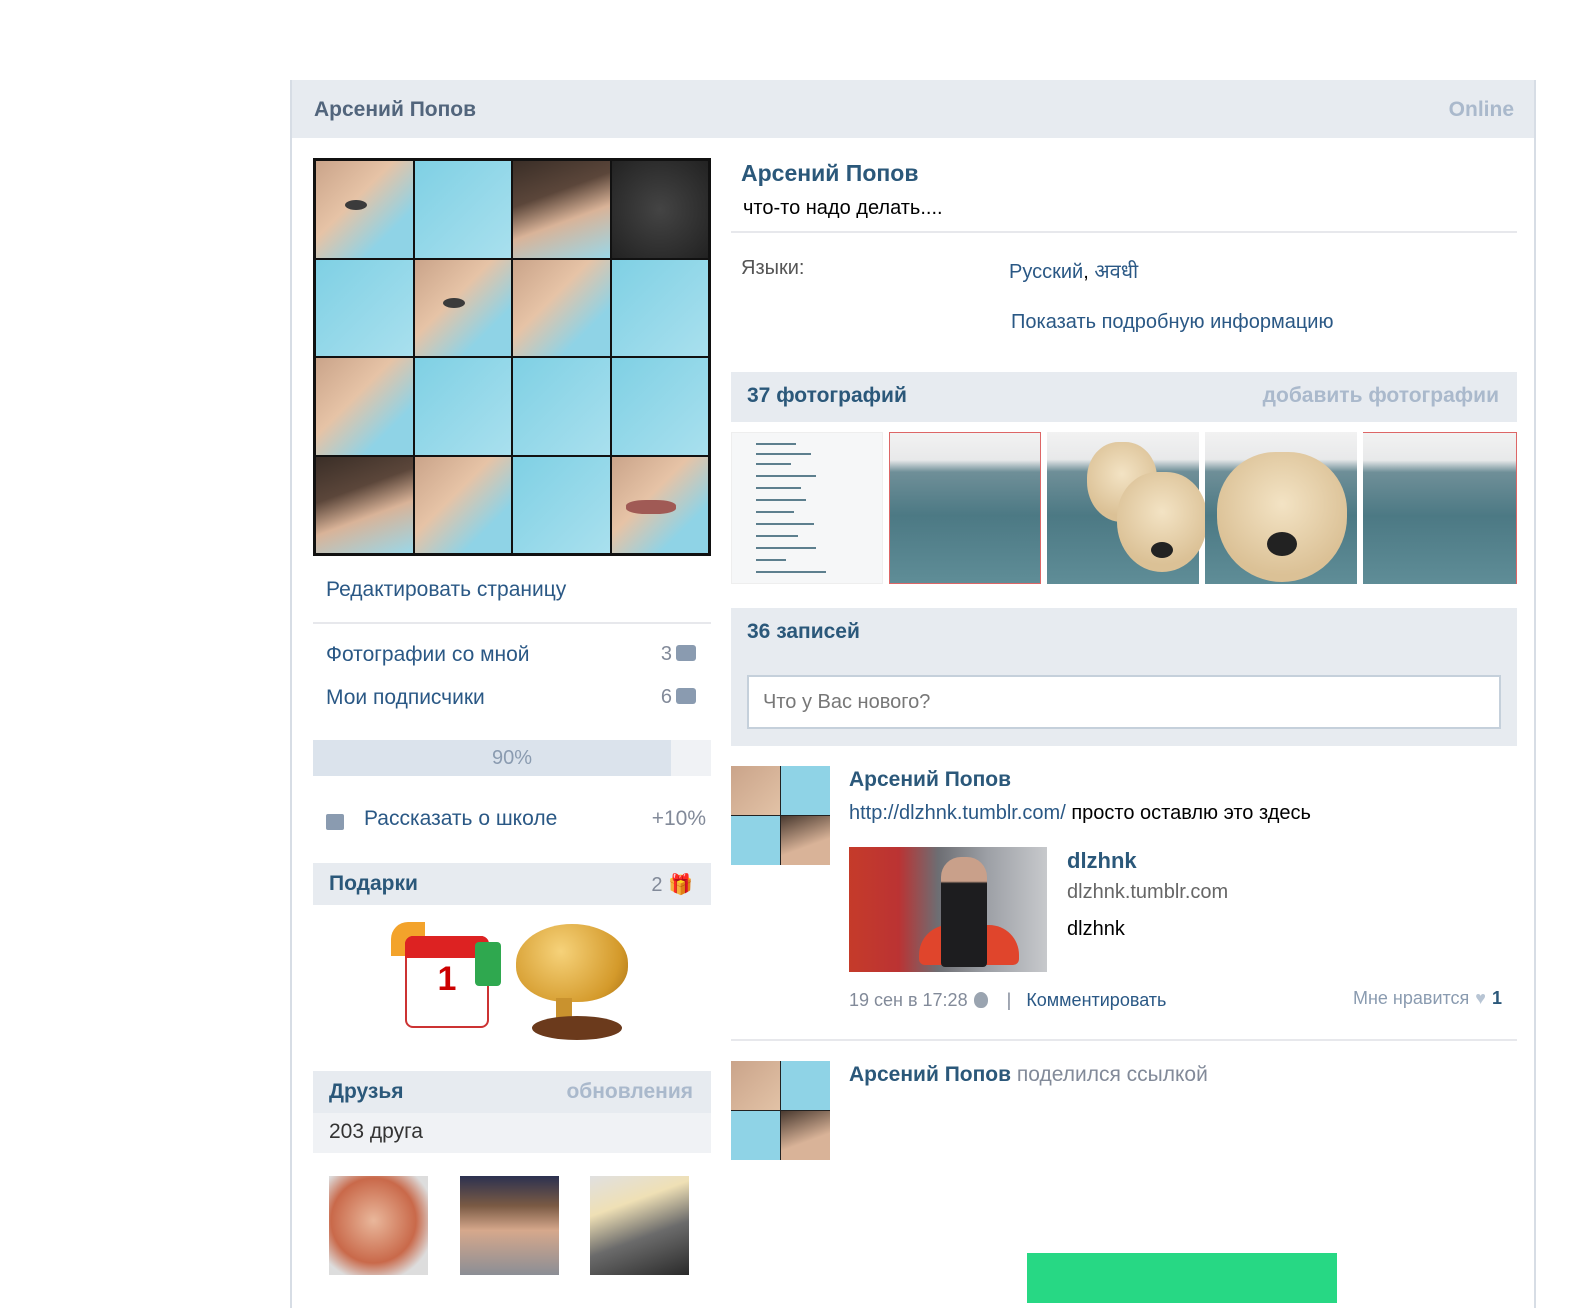  What do you see at coordinates (807, 508) in the screenshot?
I see `photo-thumb-code` at bounding box center [807, 508].